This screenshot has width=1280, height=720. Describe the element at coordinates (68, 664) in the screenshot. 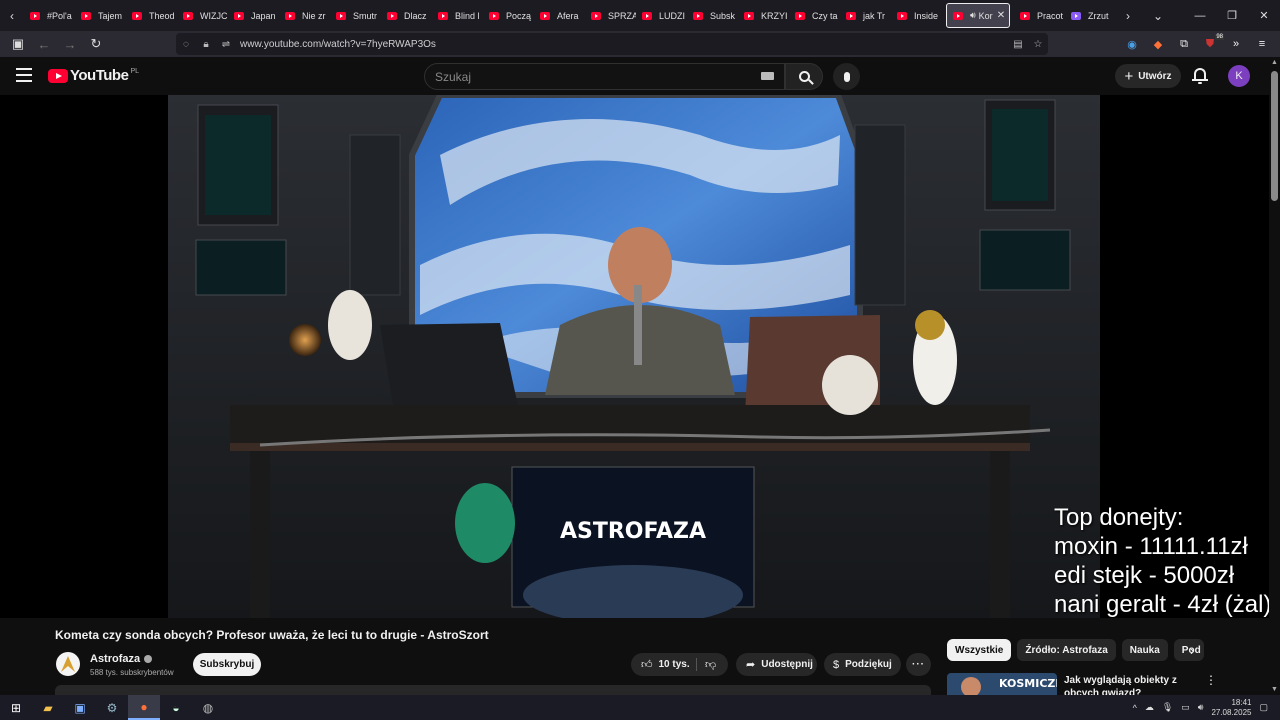

I see `channel-avatar` at that location.